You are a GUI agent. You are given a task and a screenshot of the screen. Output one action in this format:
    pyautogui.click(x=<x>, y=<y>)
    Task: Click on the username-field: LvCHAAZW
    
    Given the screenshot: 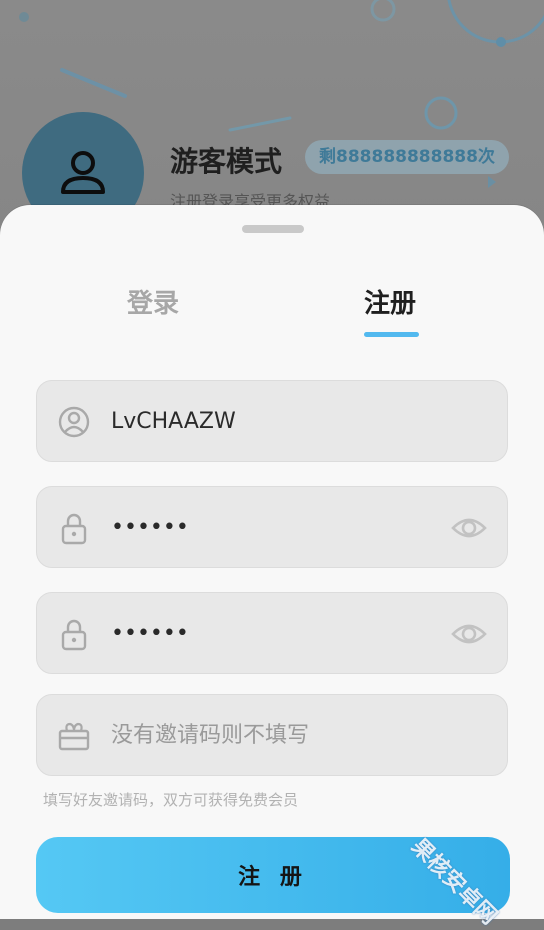 What is the action you would take?
    pyautogui.click(x=272, y=421)
    